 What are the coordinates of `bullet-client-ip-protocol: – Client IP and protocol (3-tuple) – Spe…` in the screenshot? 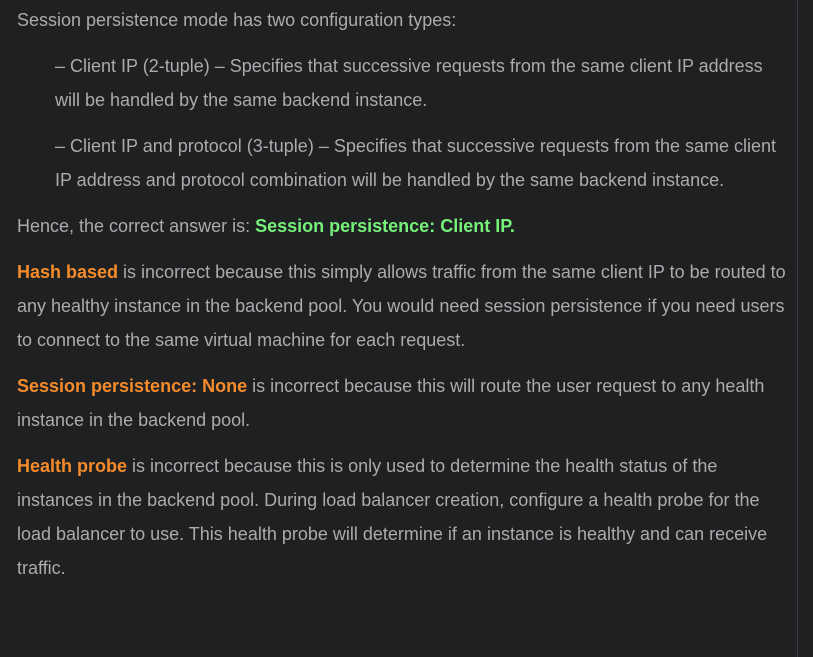 It's located at (416, 163).